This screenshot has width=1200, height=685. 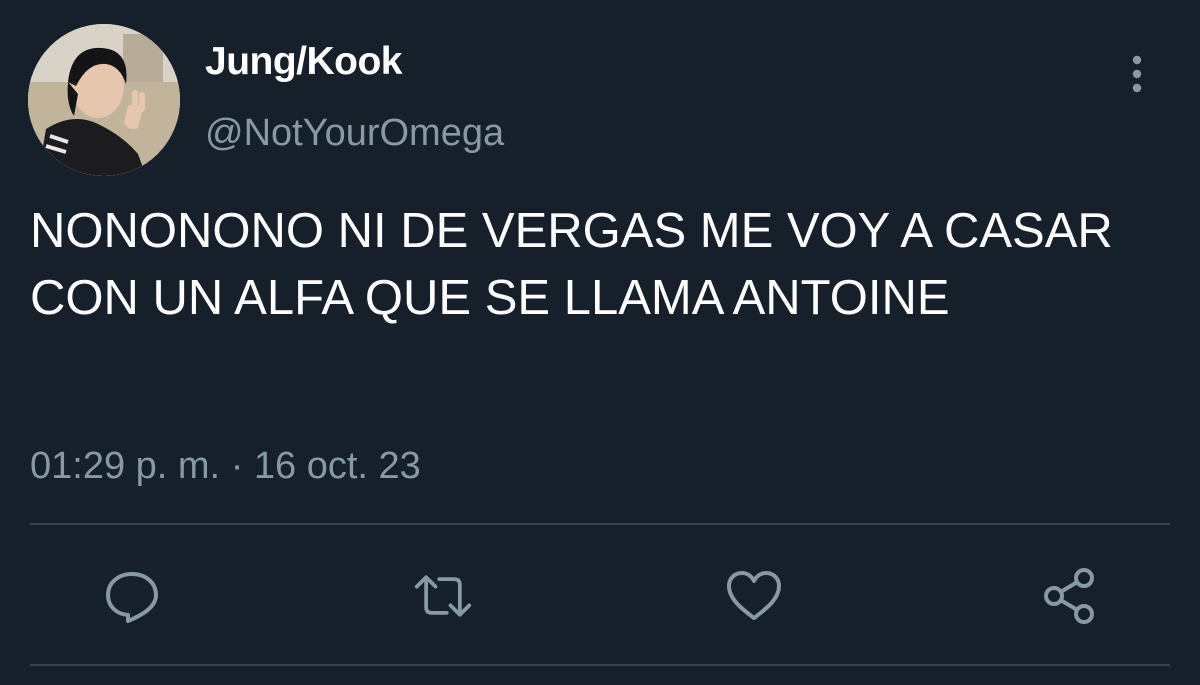 What do you see at coordinates (225, 466) in the screenshot?
I see `tweet-timestamp: 01:29 p. m. · 16 oct. 23` at bounding box center [225, 466].